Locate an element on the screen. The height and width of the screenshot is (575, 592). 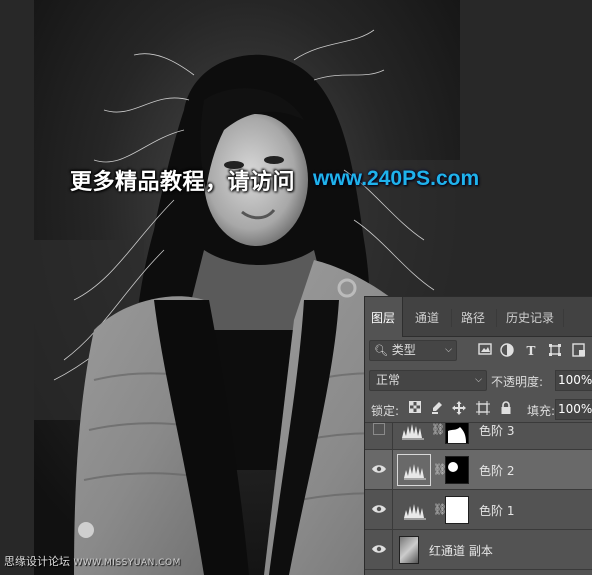
blend-mode-value: 正常 is located at coordinates (388, 380).